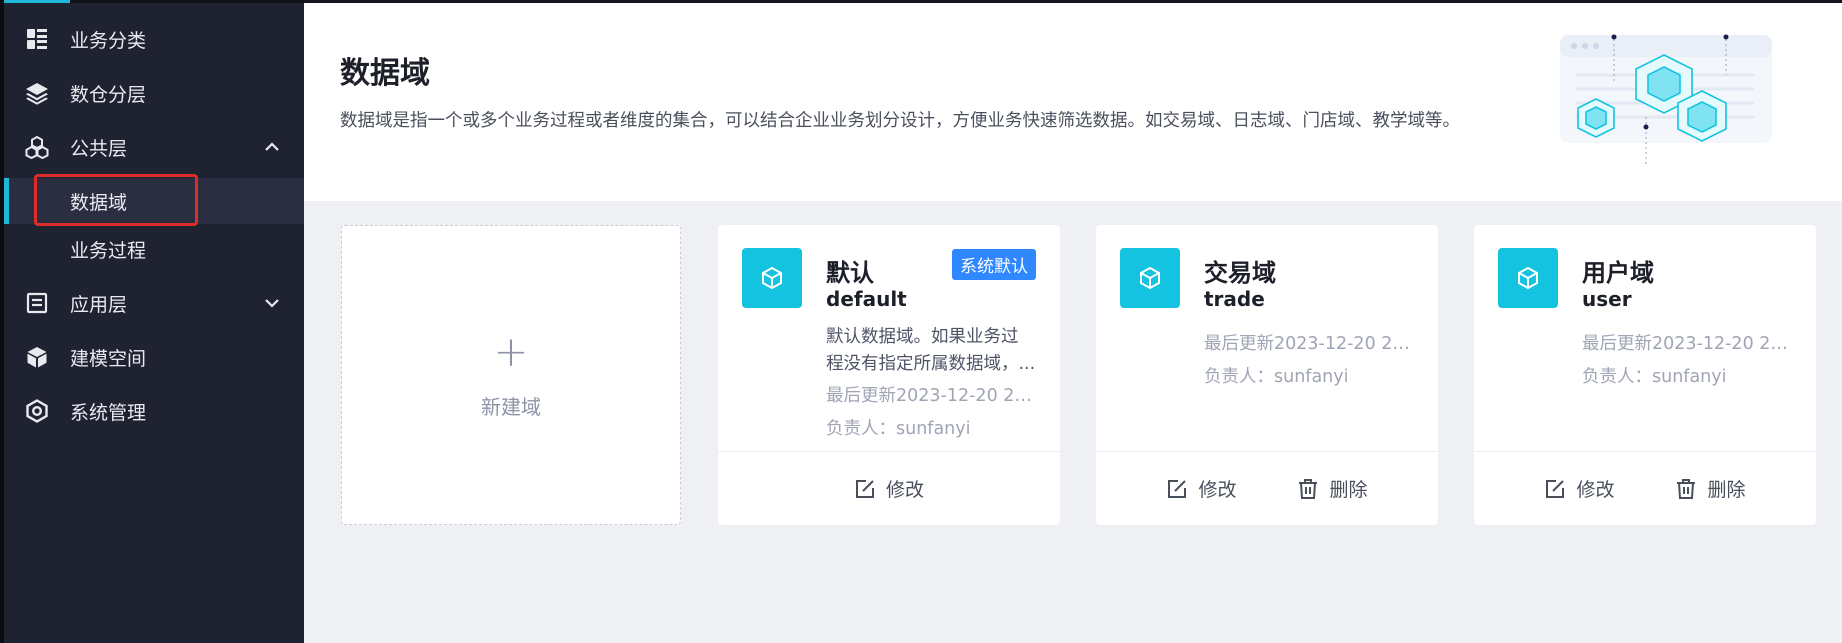 This screenshot has height=643, width=1842. Describe the element at coordinates (37, 411) in the screenshot. I see `hexagon-gear-icon` at that location.